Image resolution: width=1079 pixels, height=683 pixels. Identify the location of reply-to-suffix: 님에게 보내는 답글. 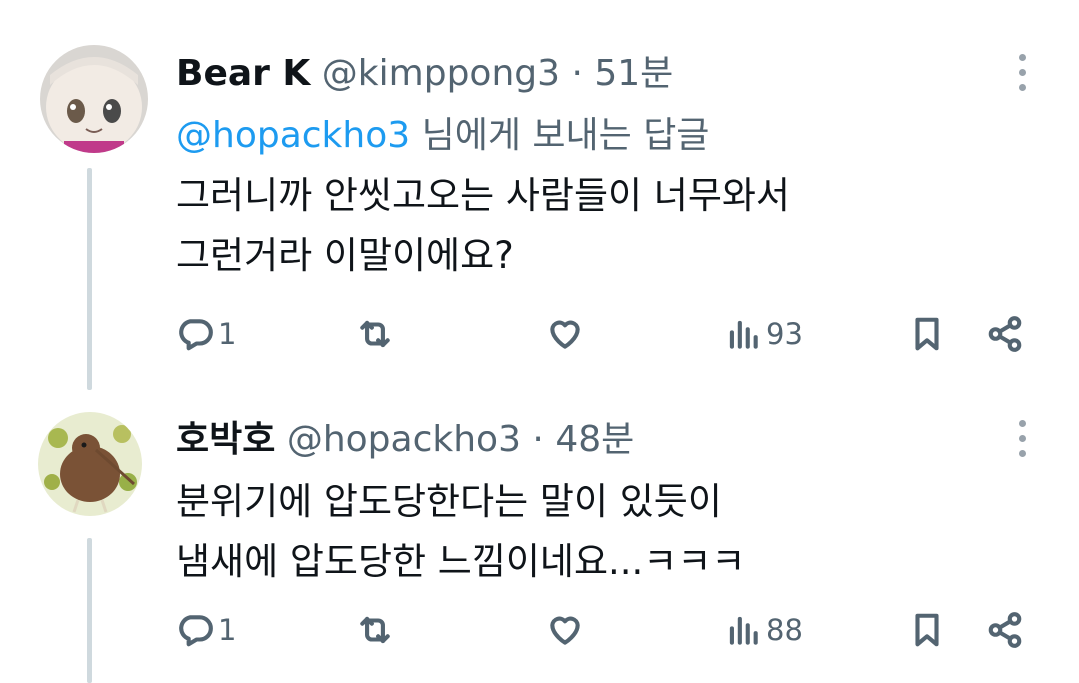
(560, 135).